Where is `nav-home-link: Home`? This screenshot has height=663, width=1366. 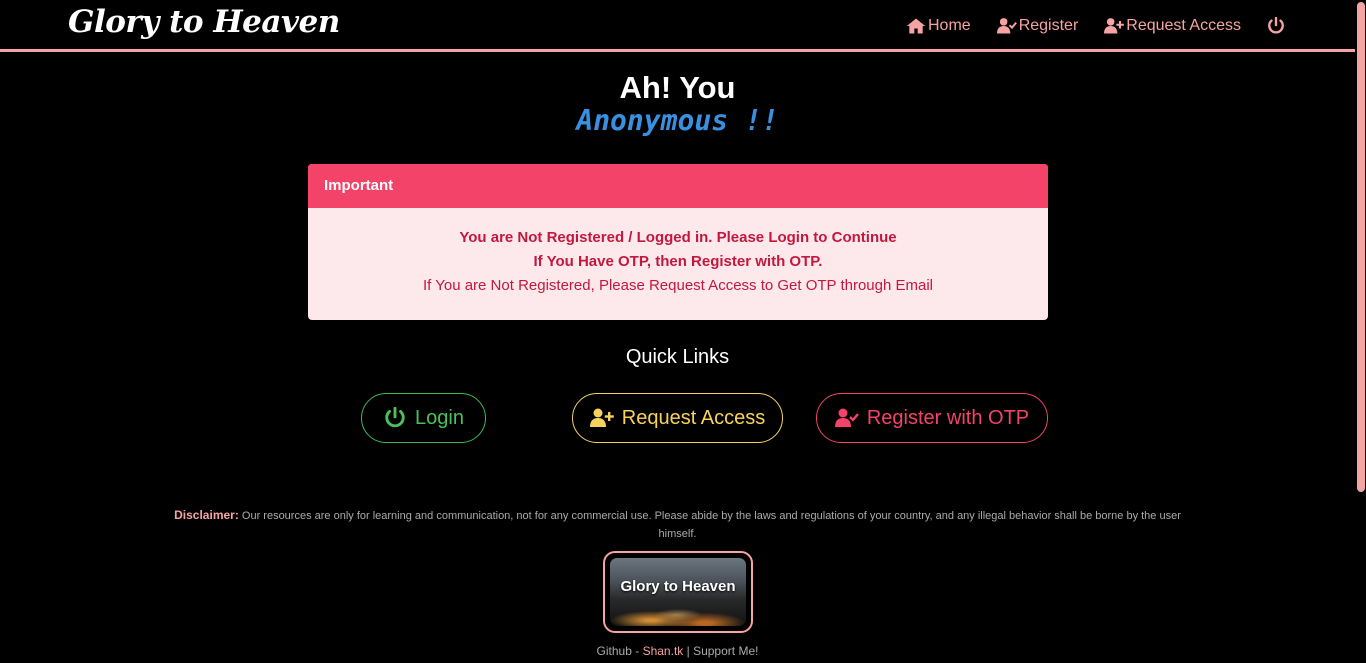 nav-home-link: Home is located at coordinates (938, 26).